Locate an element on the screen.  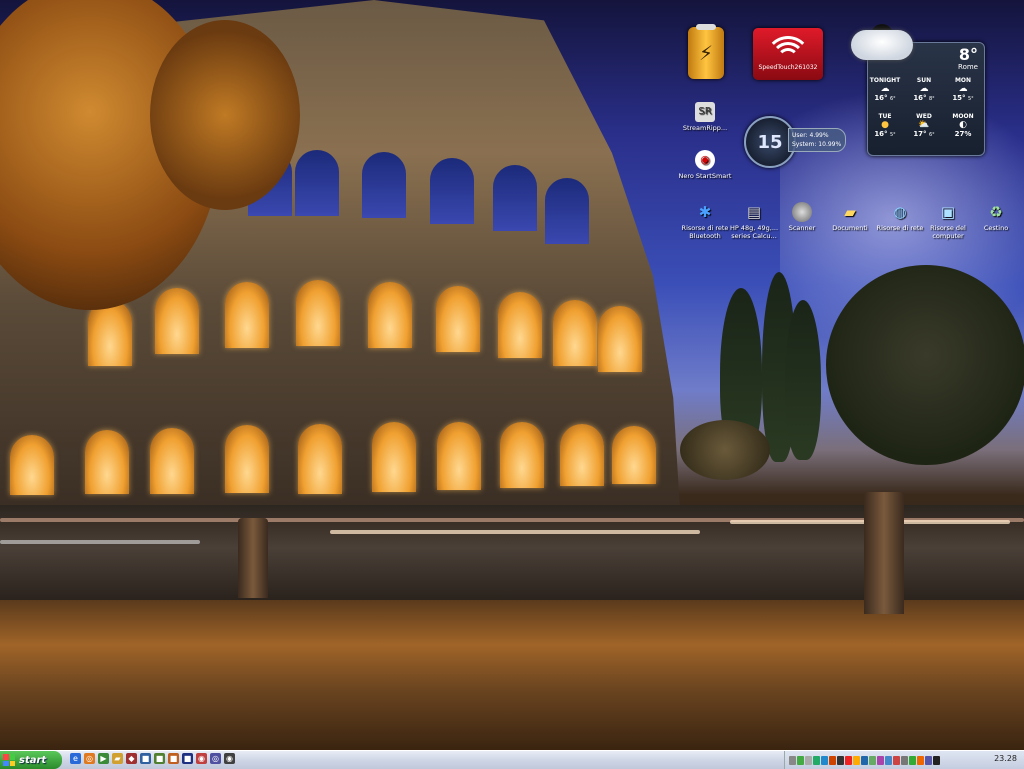
ie-icon: e is located at coordinates (75, 758).